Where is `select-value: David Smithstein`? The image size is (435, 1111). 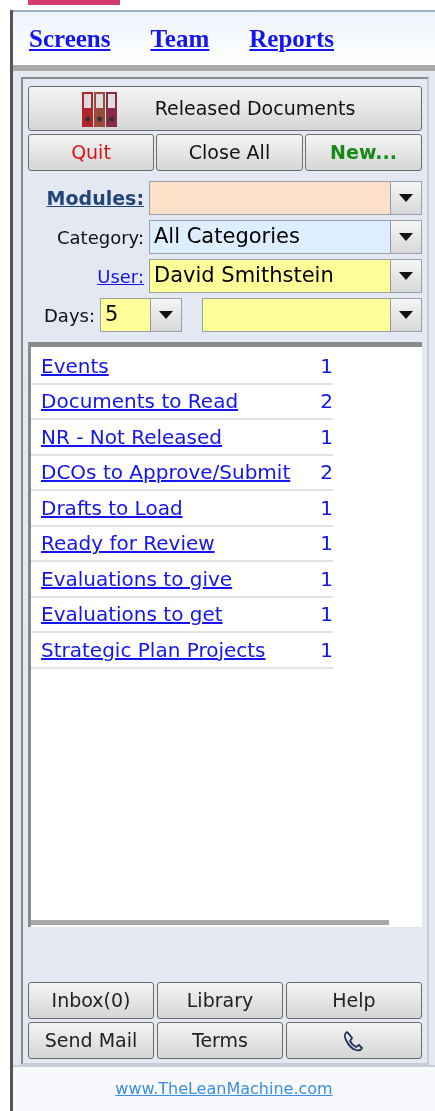 select-value: David Smithstein is located at coordinates (244, 276).